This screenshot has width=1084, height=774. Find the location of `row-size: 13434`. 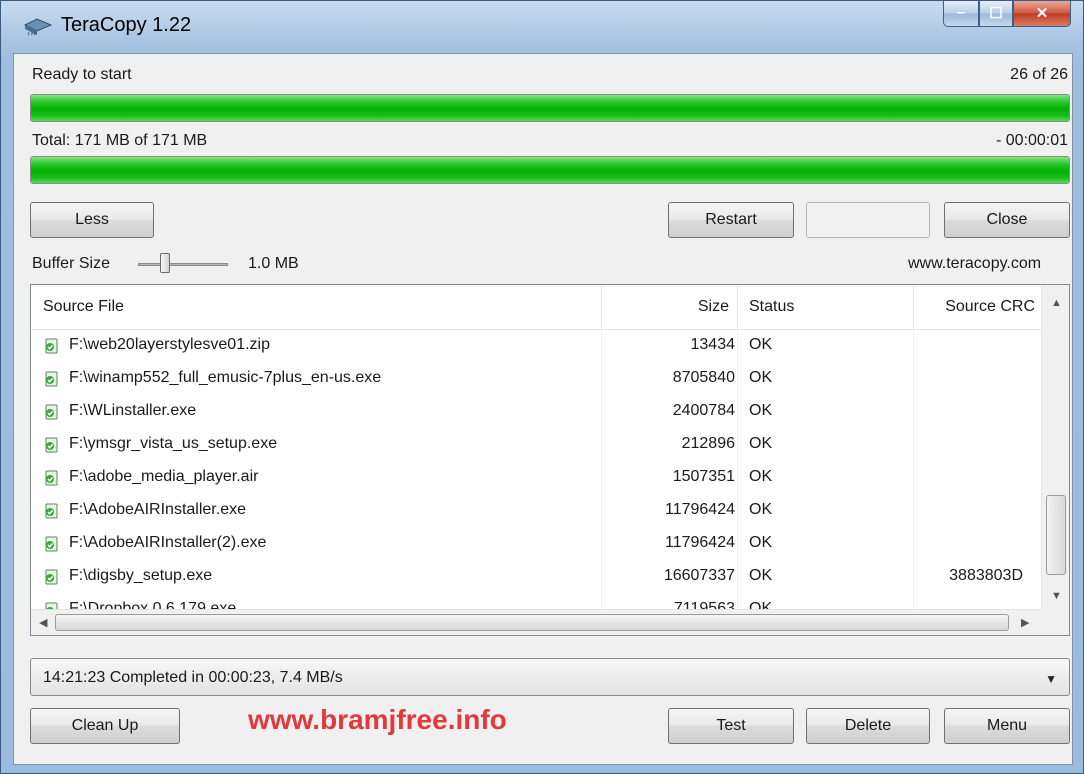

row-size: 13434 is located at coordinates (713, 344).